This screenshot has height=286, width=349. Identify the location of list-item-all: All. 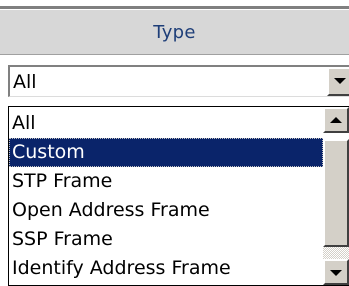
(166, 123).